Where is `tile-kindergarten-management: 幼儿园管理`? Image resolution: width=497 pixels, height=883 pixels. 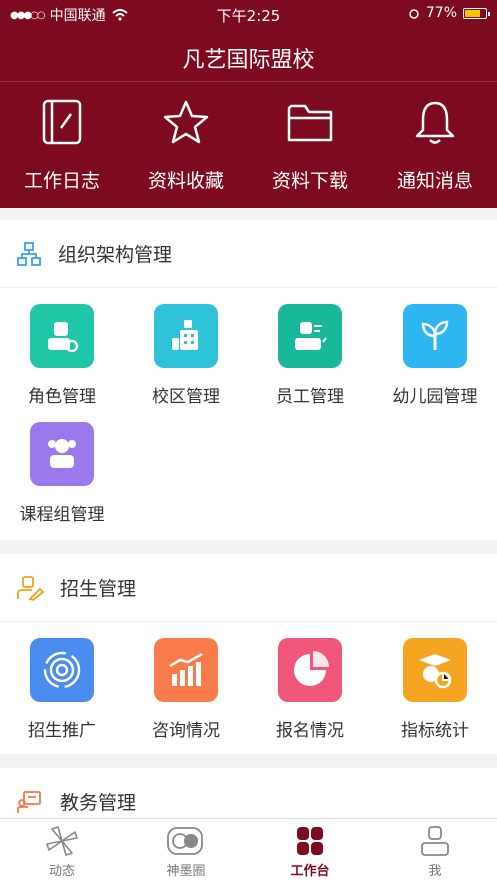 tile-kindergarten-management: 幼儿园管理 is located at coordinates (435, 355).